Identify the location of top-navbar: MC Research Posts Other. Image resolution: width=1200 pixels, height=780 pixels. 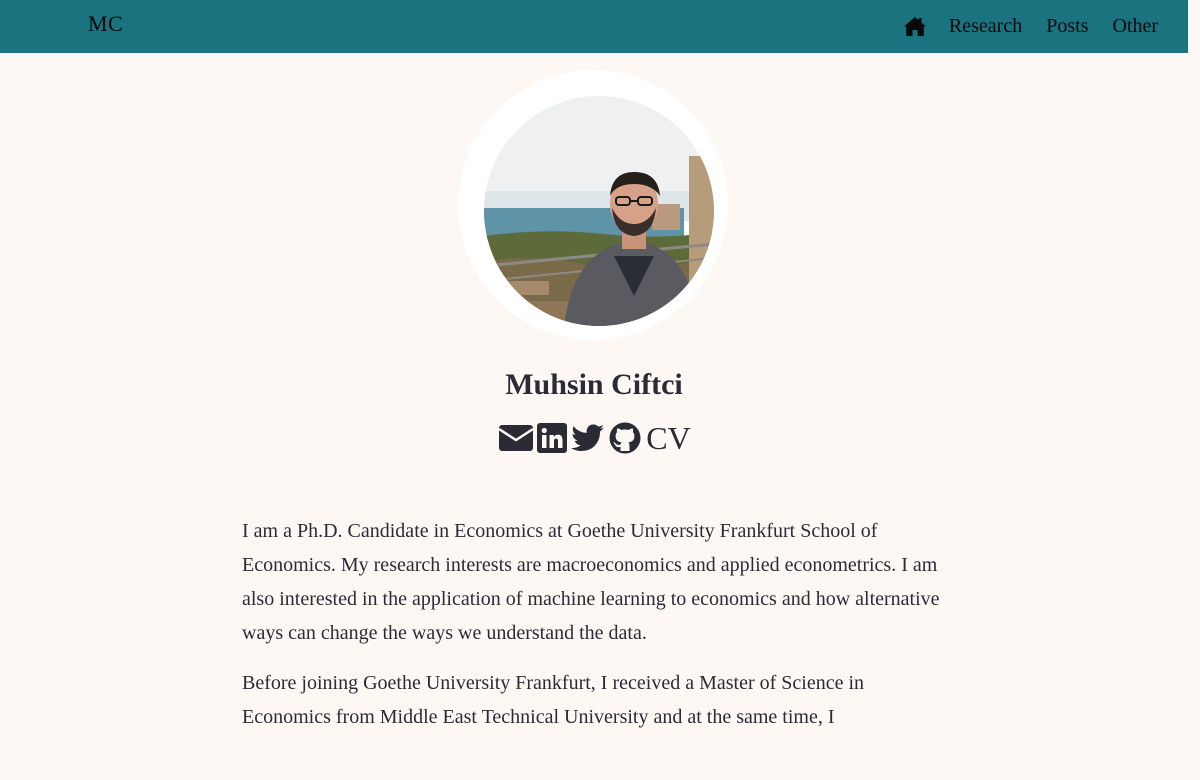
(594, 26).